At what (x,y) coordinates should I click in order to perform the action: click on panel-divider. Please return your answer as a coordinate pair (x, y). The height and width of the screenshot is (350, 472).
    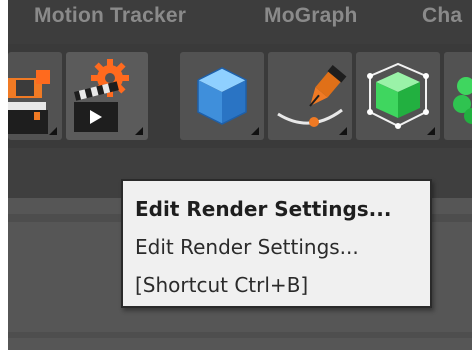
    Looking at the image, I should click on (240, 335).